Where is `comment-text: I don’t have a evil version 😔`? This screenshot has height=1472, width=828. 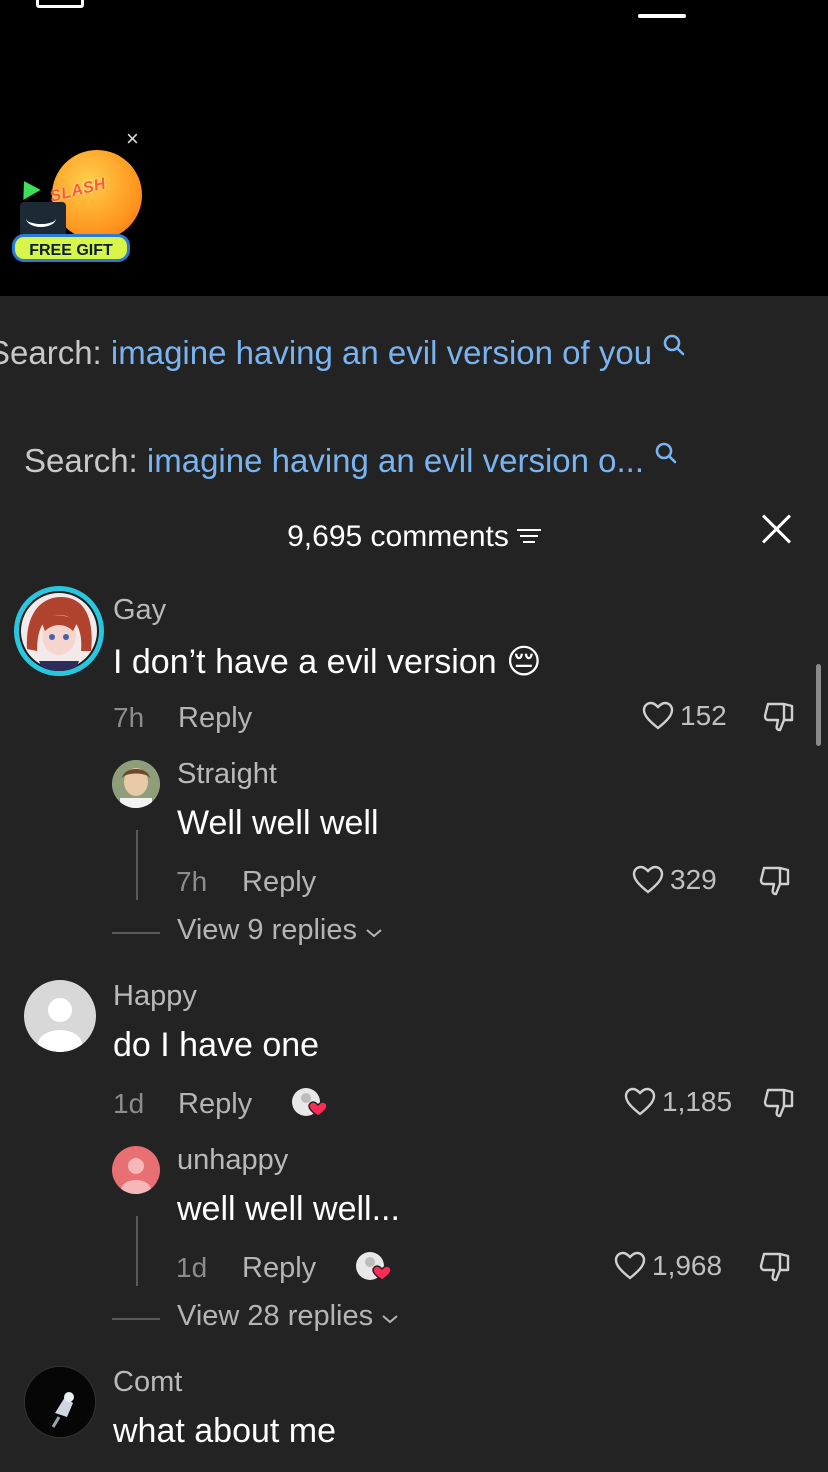
comment-text: I don’t have a evil version 😔 is located at coordinates (327, 662).